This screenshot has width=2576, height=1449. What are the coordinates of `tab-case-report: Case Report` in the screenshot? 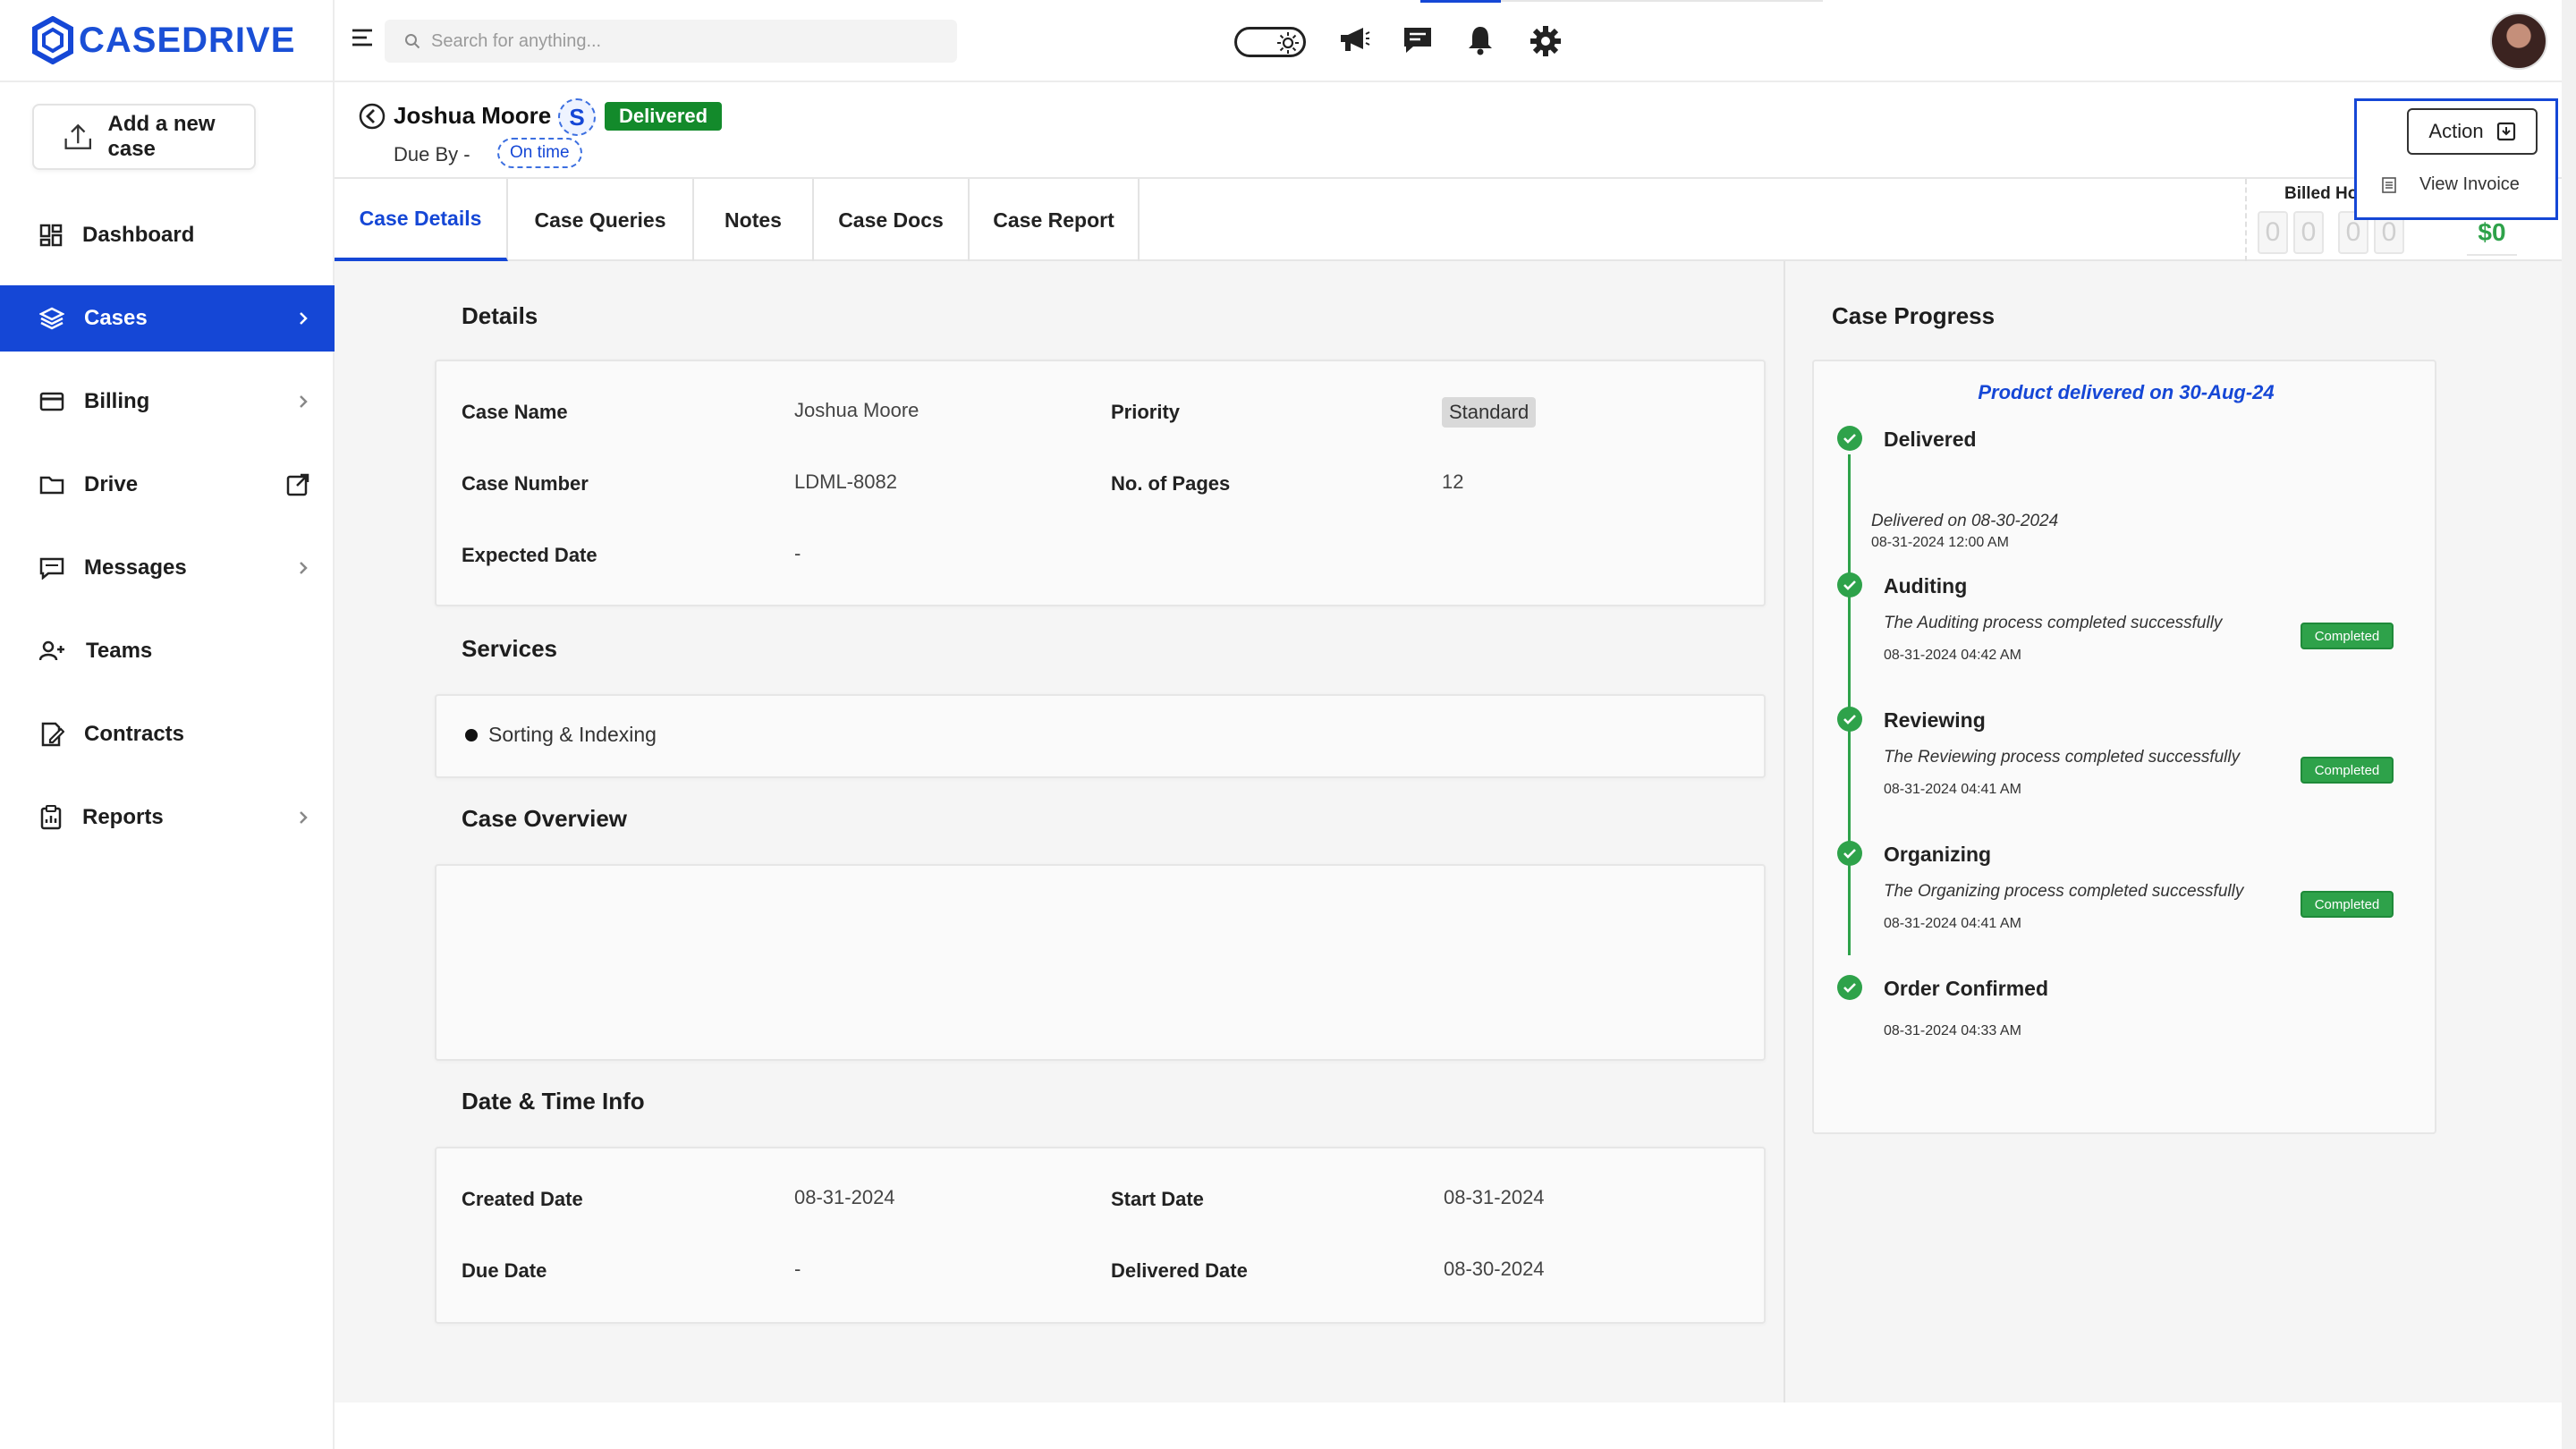 It's located at (1055, 220).